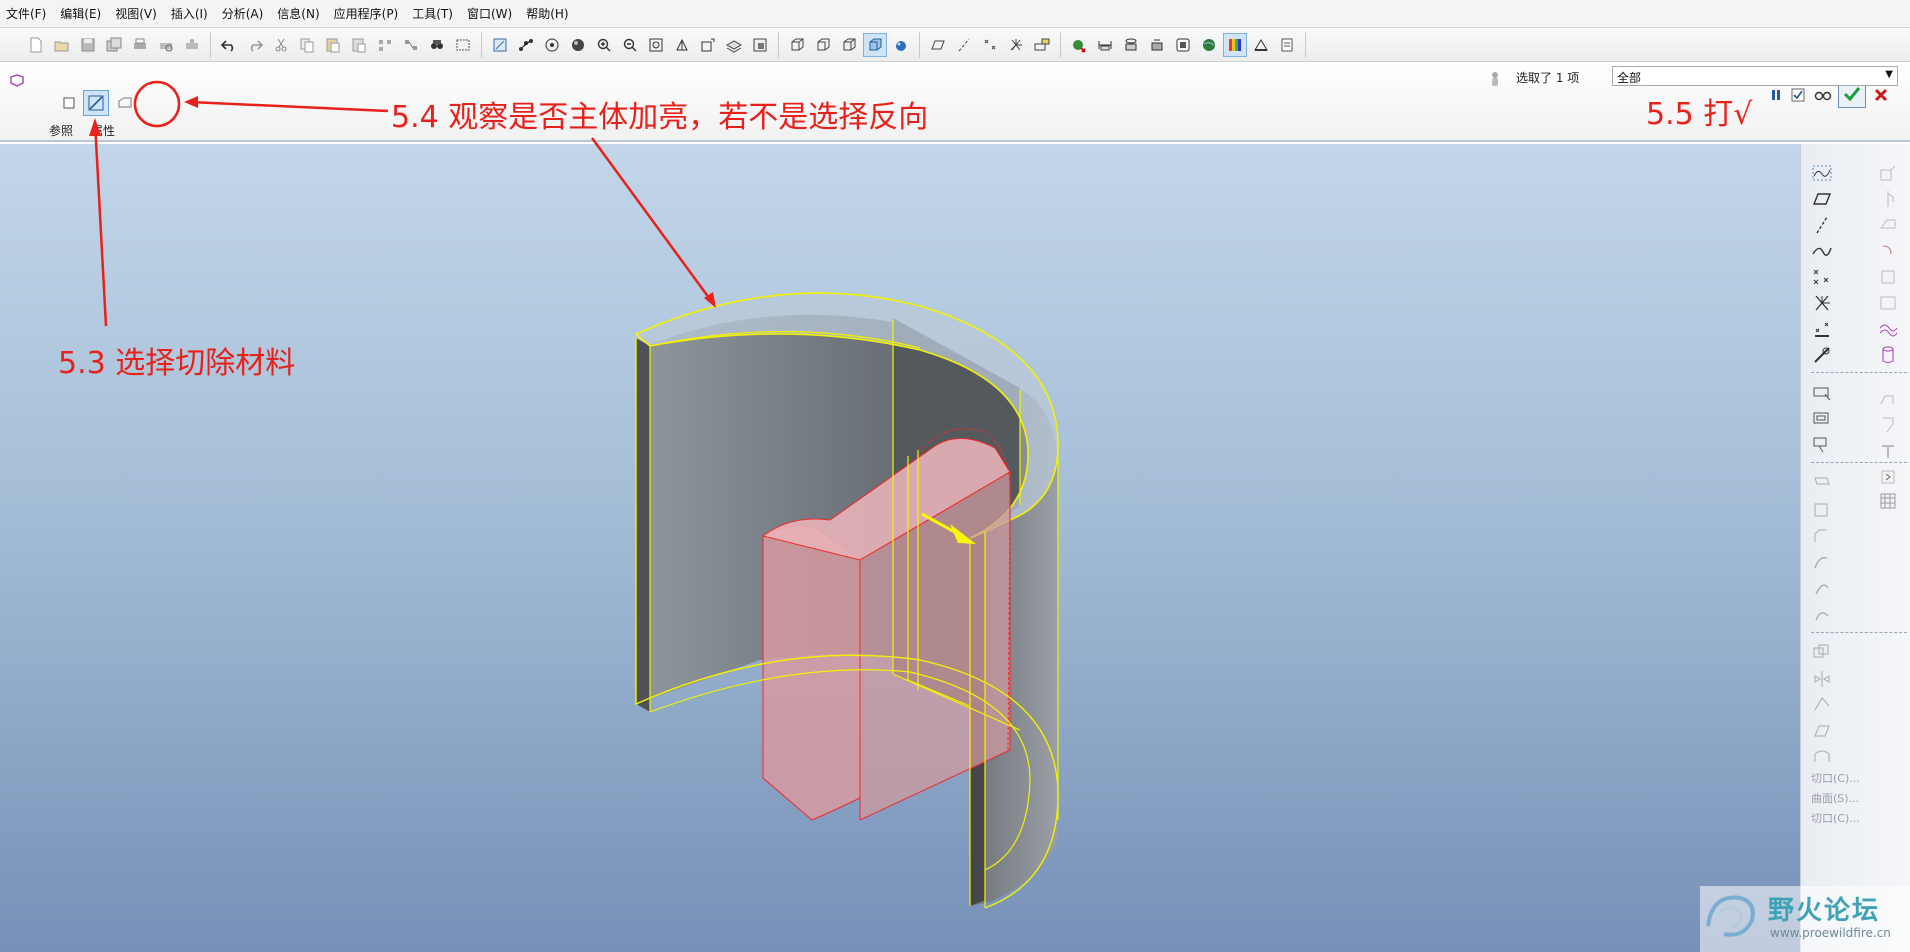  I want to click on regen-manager-icon, so click(411, 45).